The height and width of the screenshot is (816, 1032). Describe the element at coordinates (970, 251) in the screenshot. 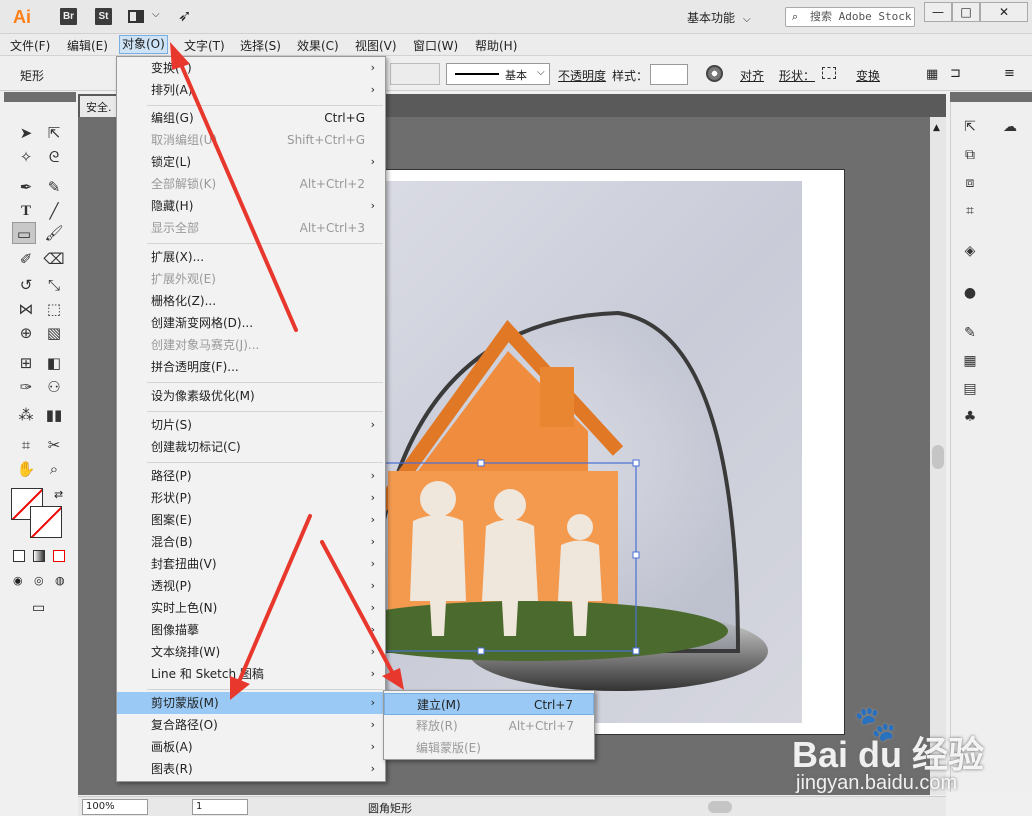

I see `layers-icon: ◈` at that location.